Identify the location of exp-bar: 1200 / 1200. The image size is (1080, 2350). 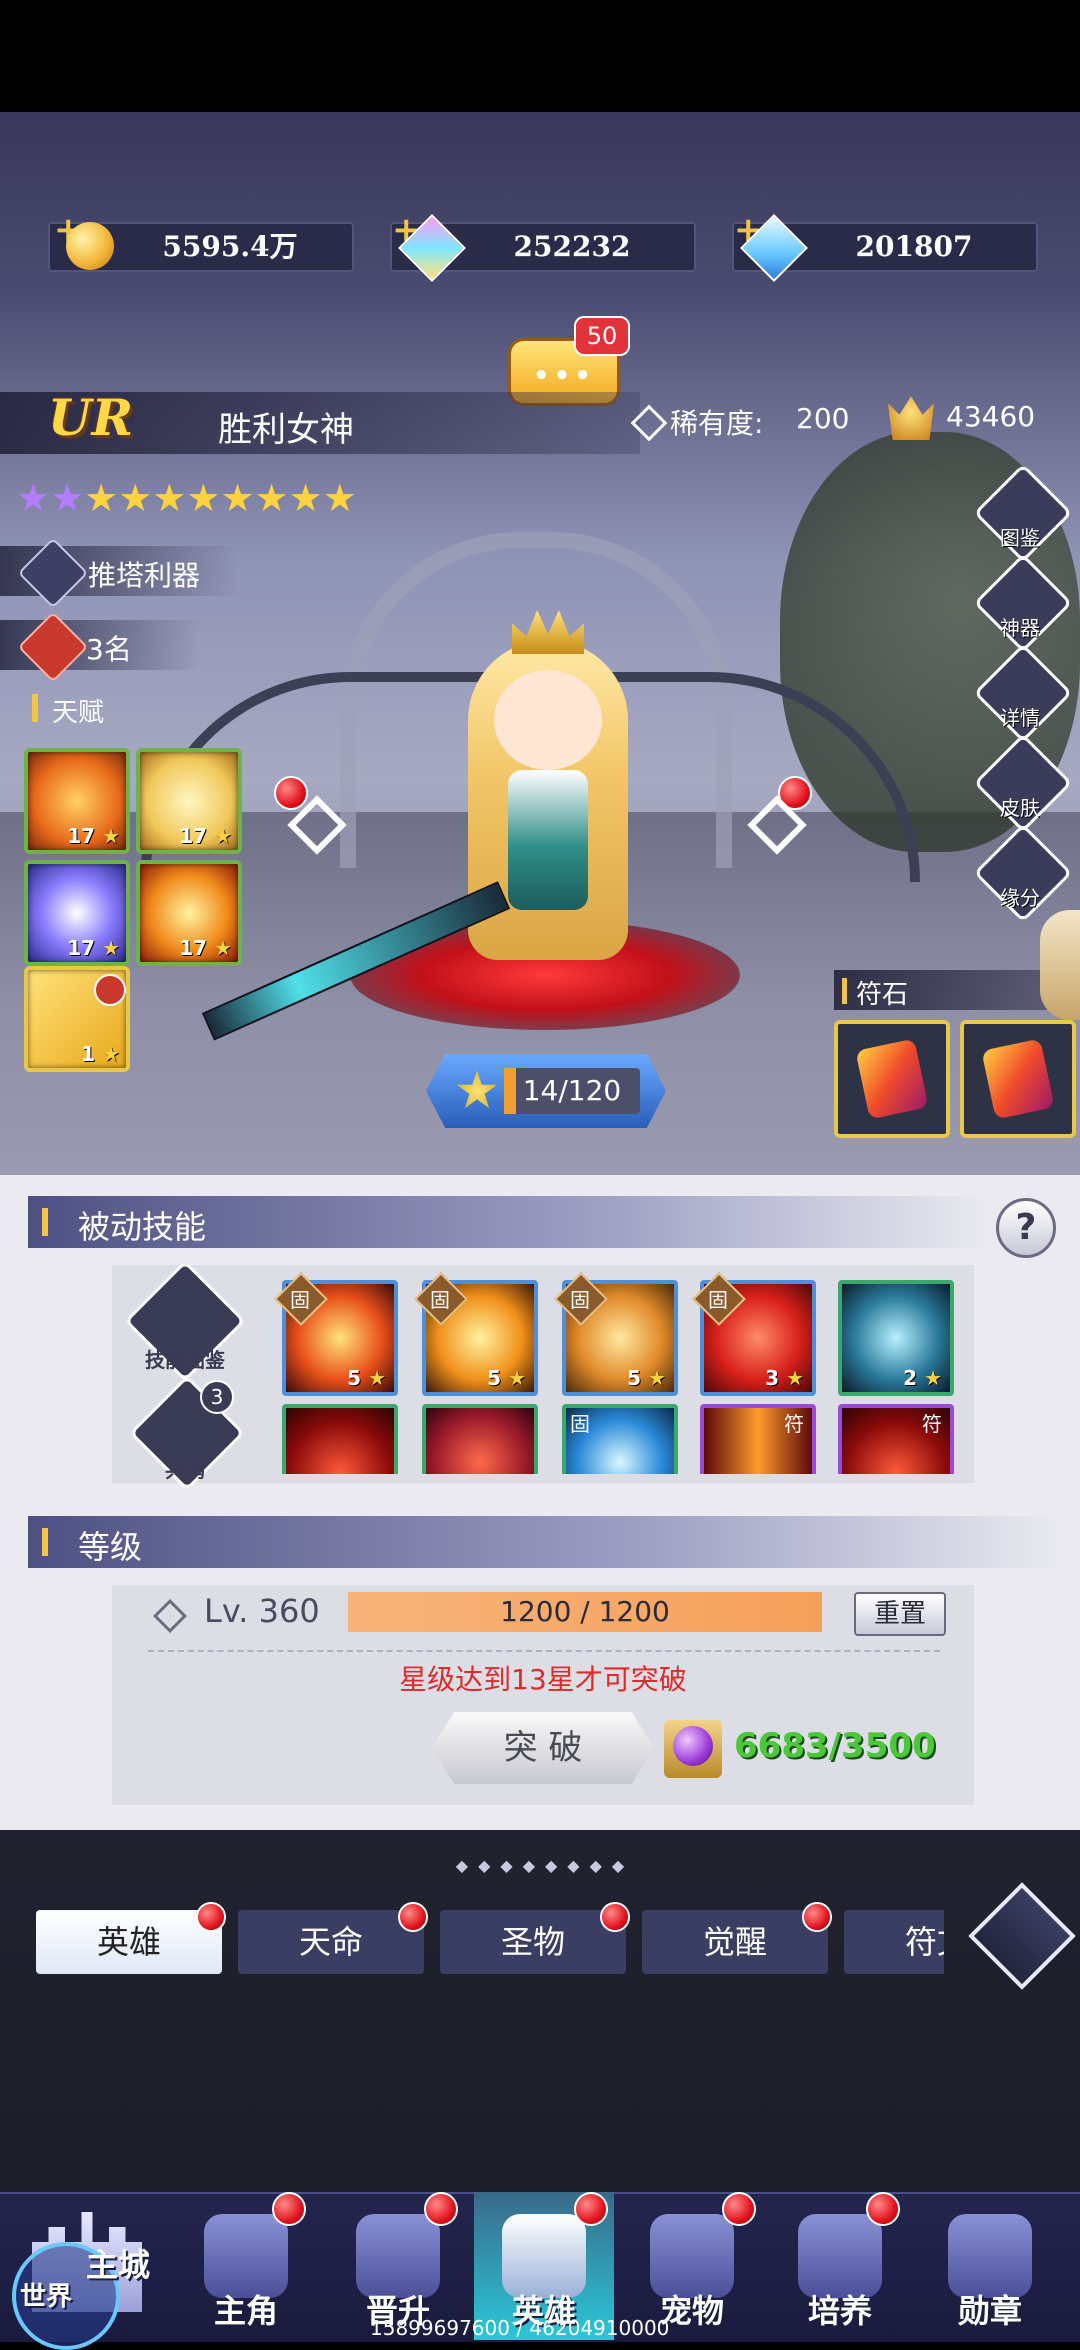
(585, 1612).